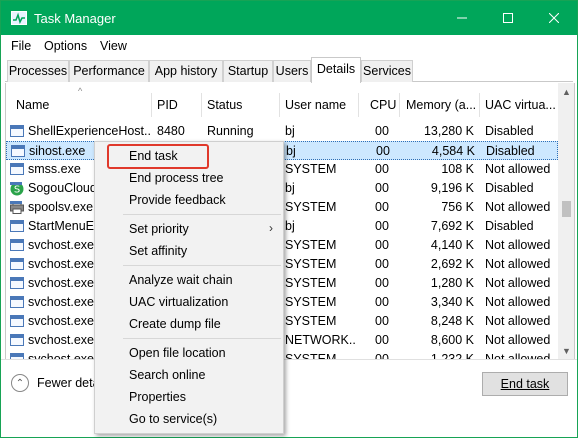 This screenshot has height=438, width=578. What do you see at coordinates (189, 200) in the screenshot?
I see `context-menu-item-provide-feedback: Provide feedback` at bounding box center [189, 200].